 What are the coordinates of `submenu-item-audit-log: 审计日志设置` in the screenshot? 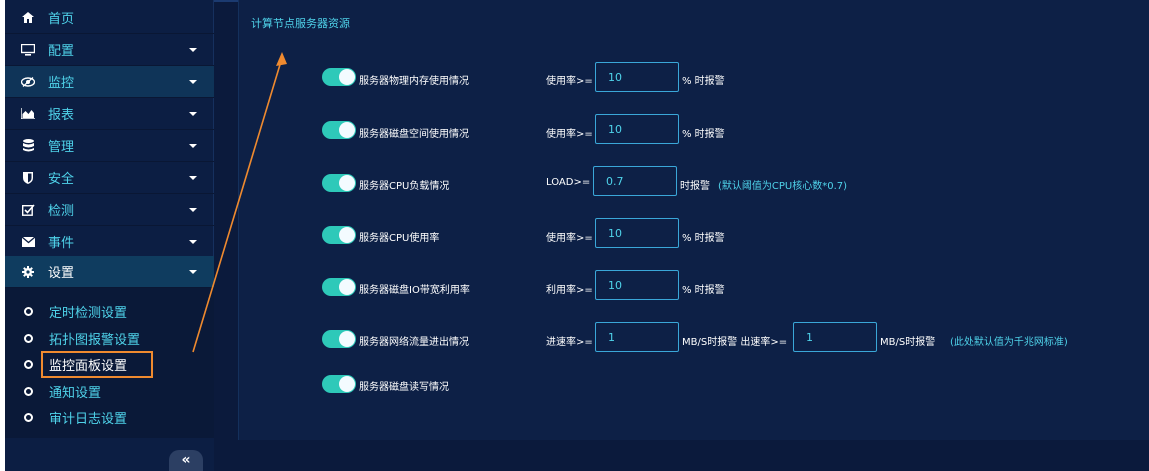 It's located at (109, 417).